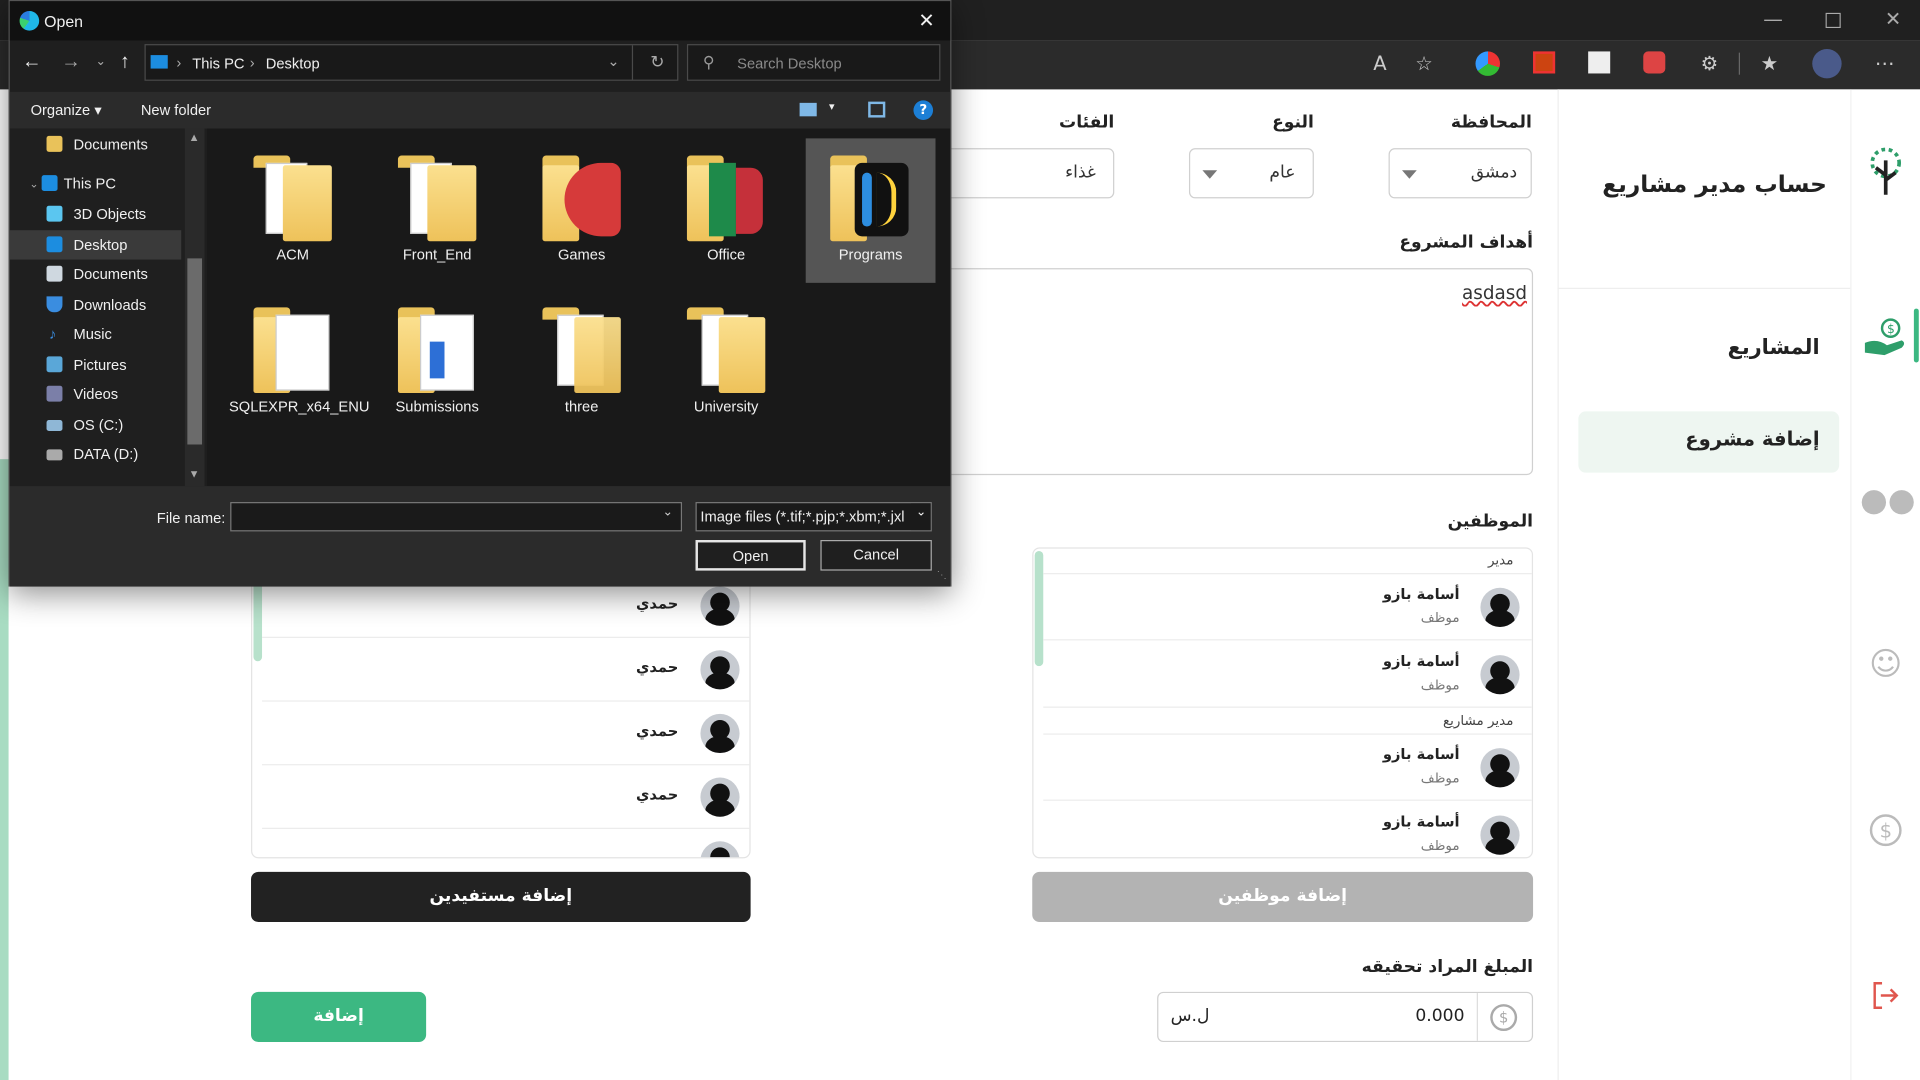 The width and height of the screenshot is (1920, 1080). I want to click on minimize-icon: —, so click(1773, 18).